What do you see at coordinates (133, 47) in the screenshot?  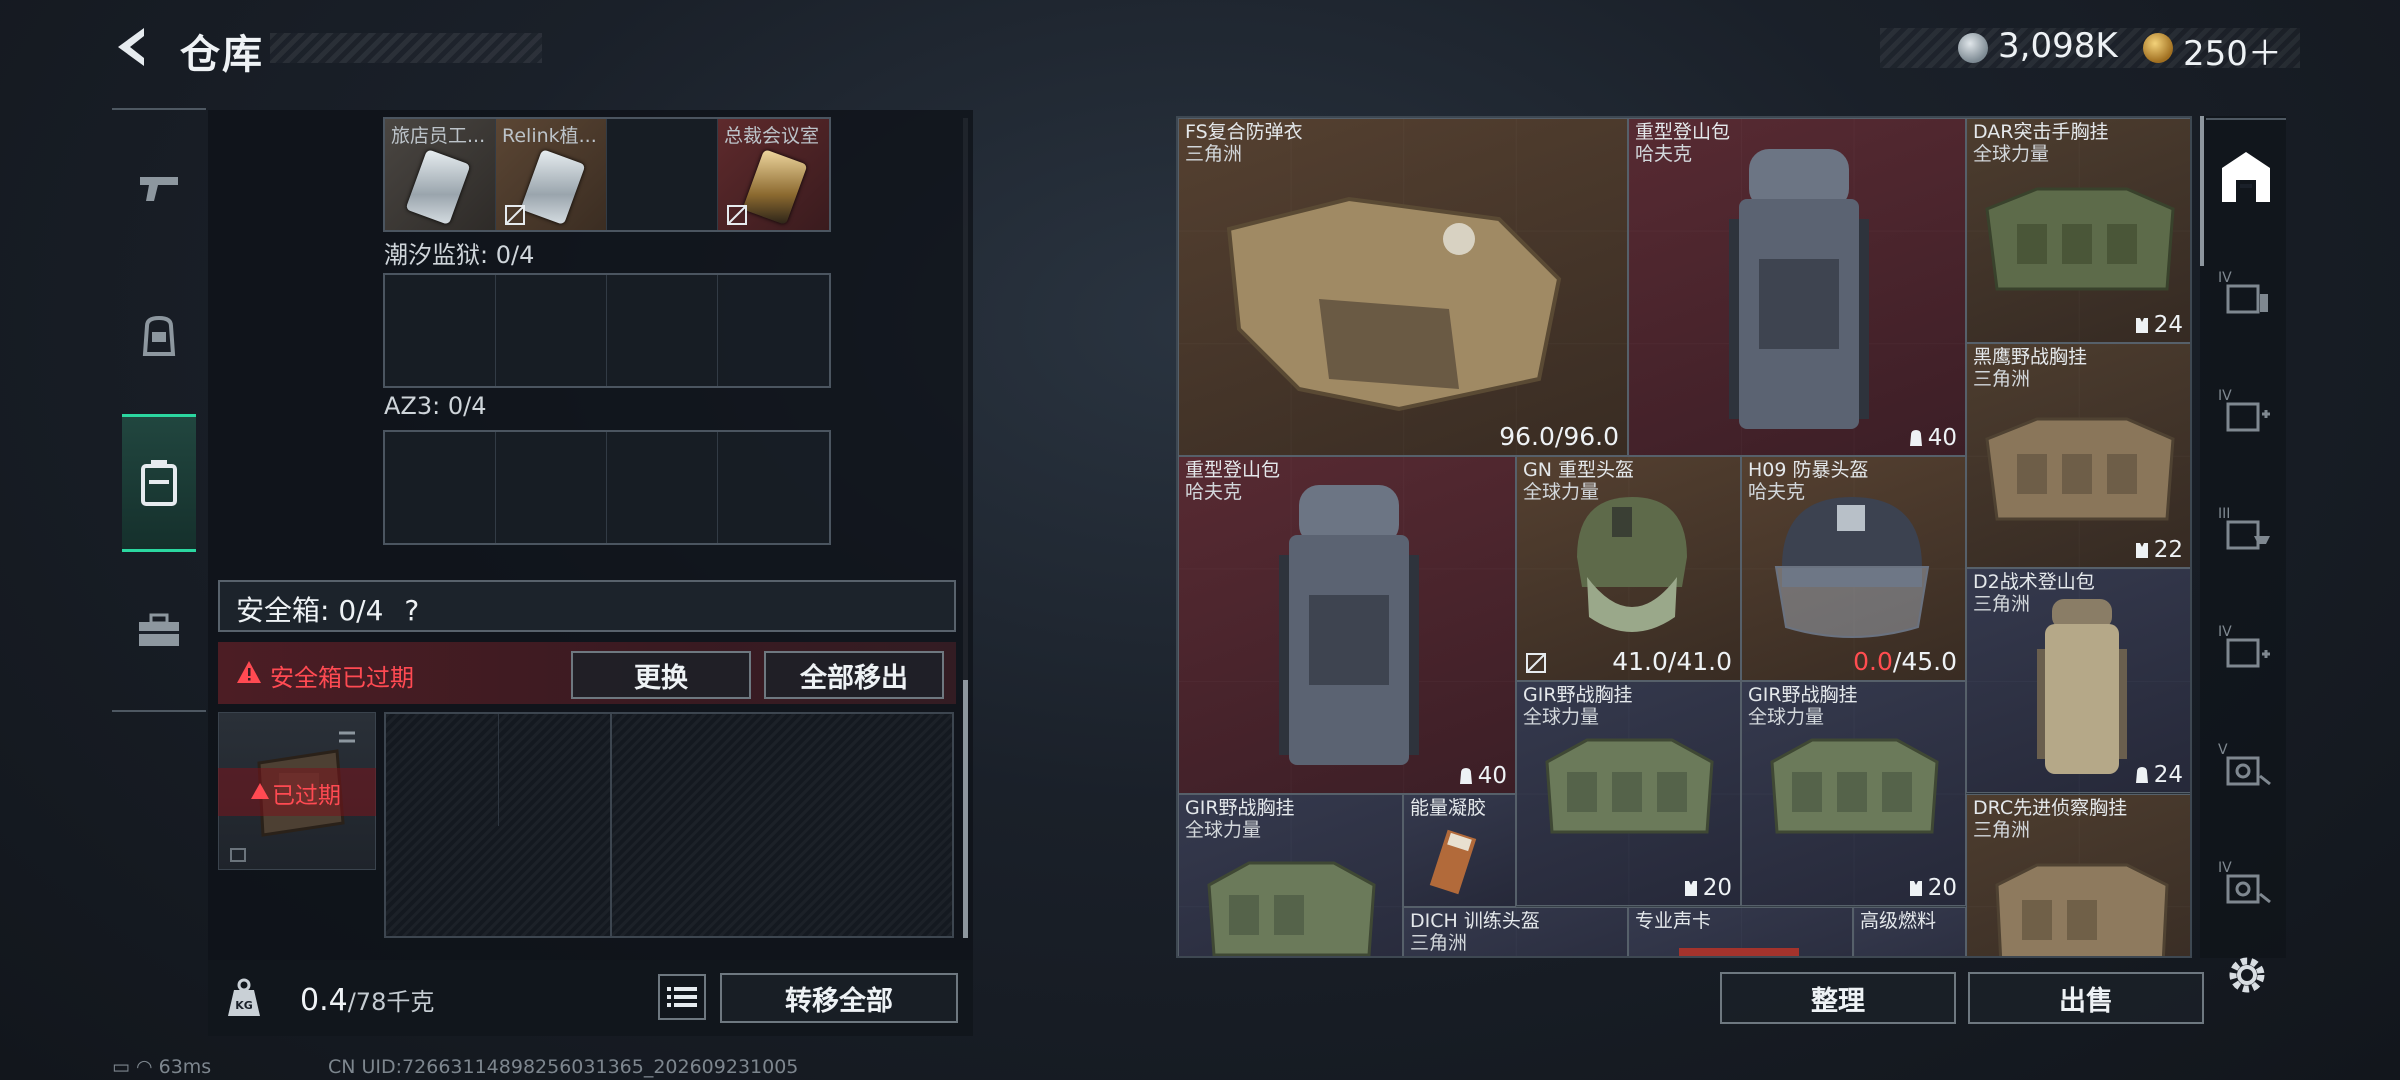 I see `back-arrow-icon` at bounding box center [133, 47].